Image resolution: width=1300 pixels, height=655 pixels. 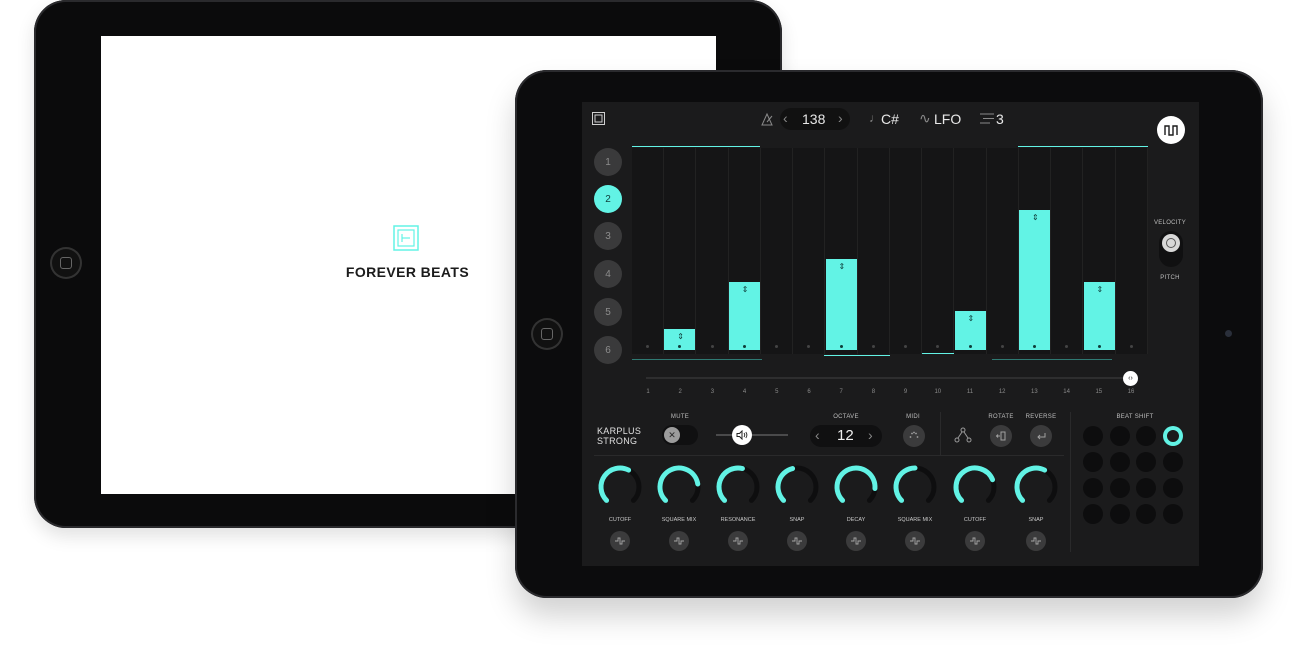 I want to click on lfo-button: LFO, so click(x=947, y=119).